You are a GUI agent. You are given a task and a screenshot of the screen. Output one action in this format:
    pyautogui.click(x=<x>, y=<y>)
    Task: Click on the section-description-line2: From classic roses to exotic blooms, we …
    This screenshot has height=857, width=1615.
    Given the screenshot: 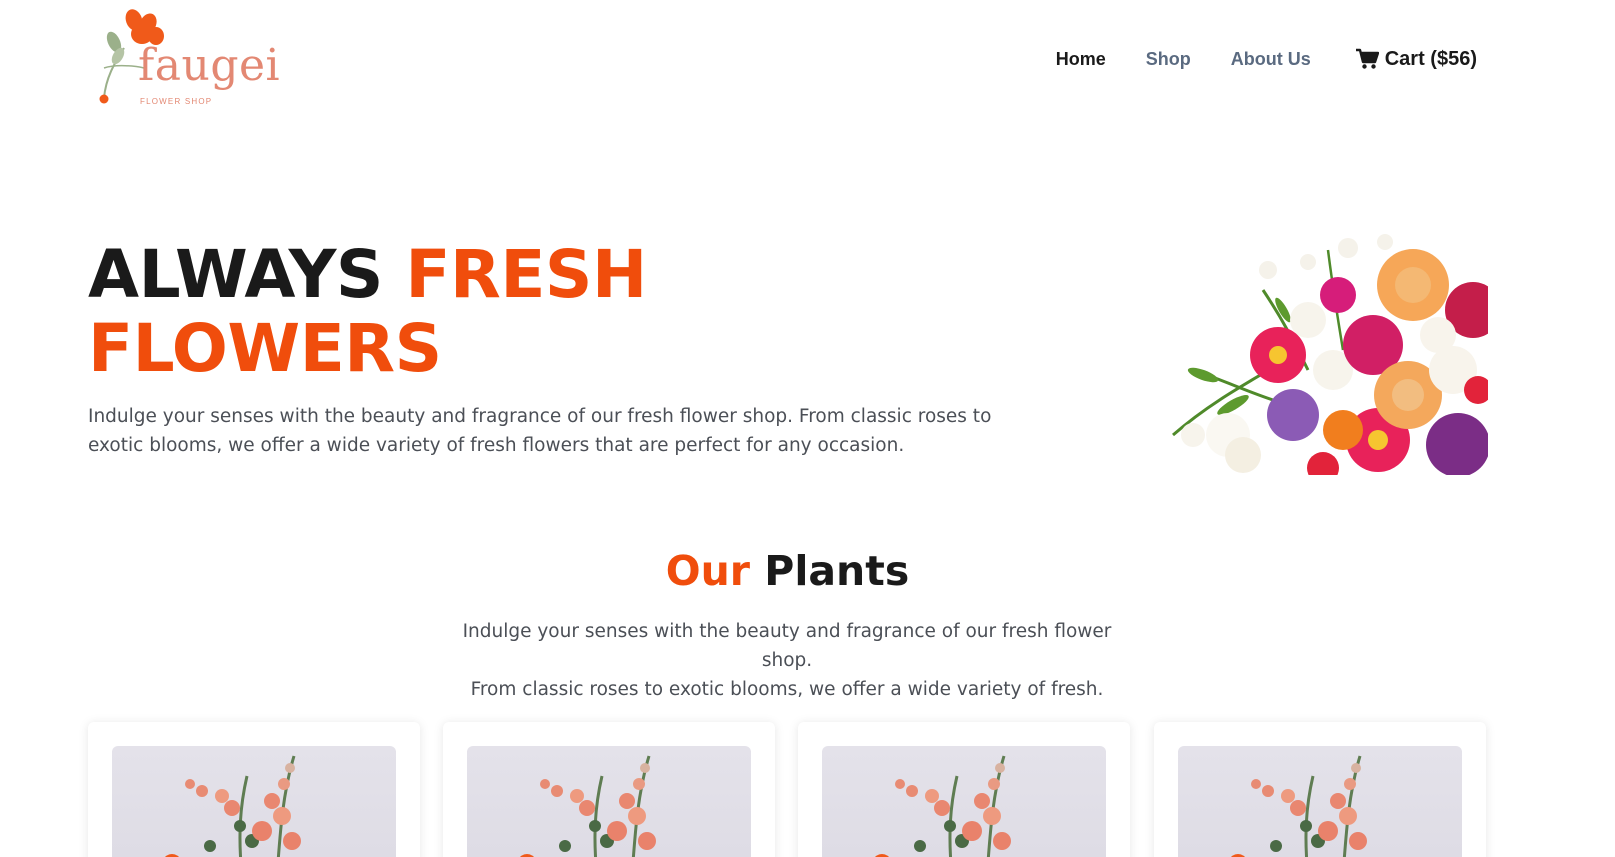 What is the action you would take?
    pyautogui.click(x=787, y=689)
    